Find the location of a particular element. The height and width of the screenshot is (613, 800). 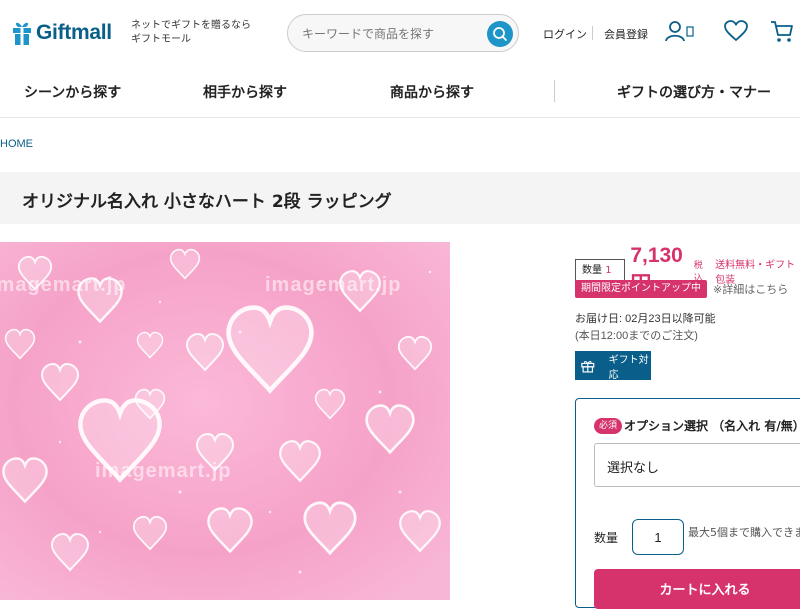

breadcrumb-home: HOME is located at coordinates (16, 144).